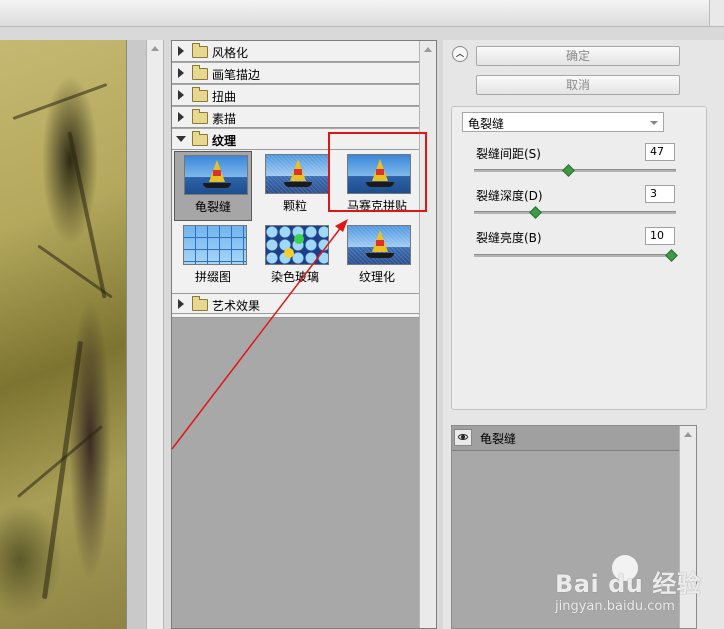 The height and width of the screenshot is (629, 724). I want to click on watermark: Bai du 经验 jingyan.baidu.com, so click(628, 589).